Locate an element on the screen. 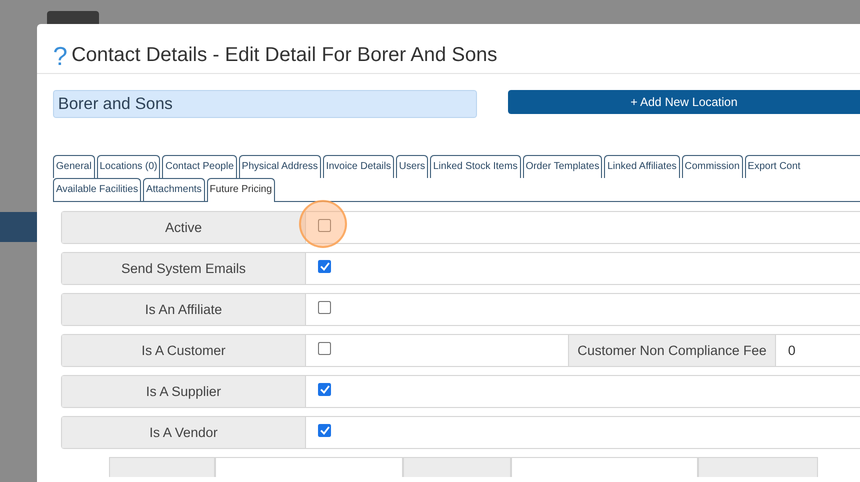  name-field: Borer and Sons is located at coordinates (265, 104).